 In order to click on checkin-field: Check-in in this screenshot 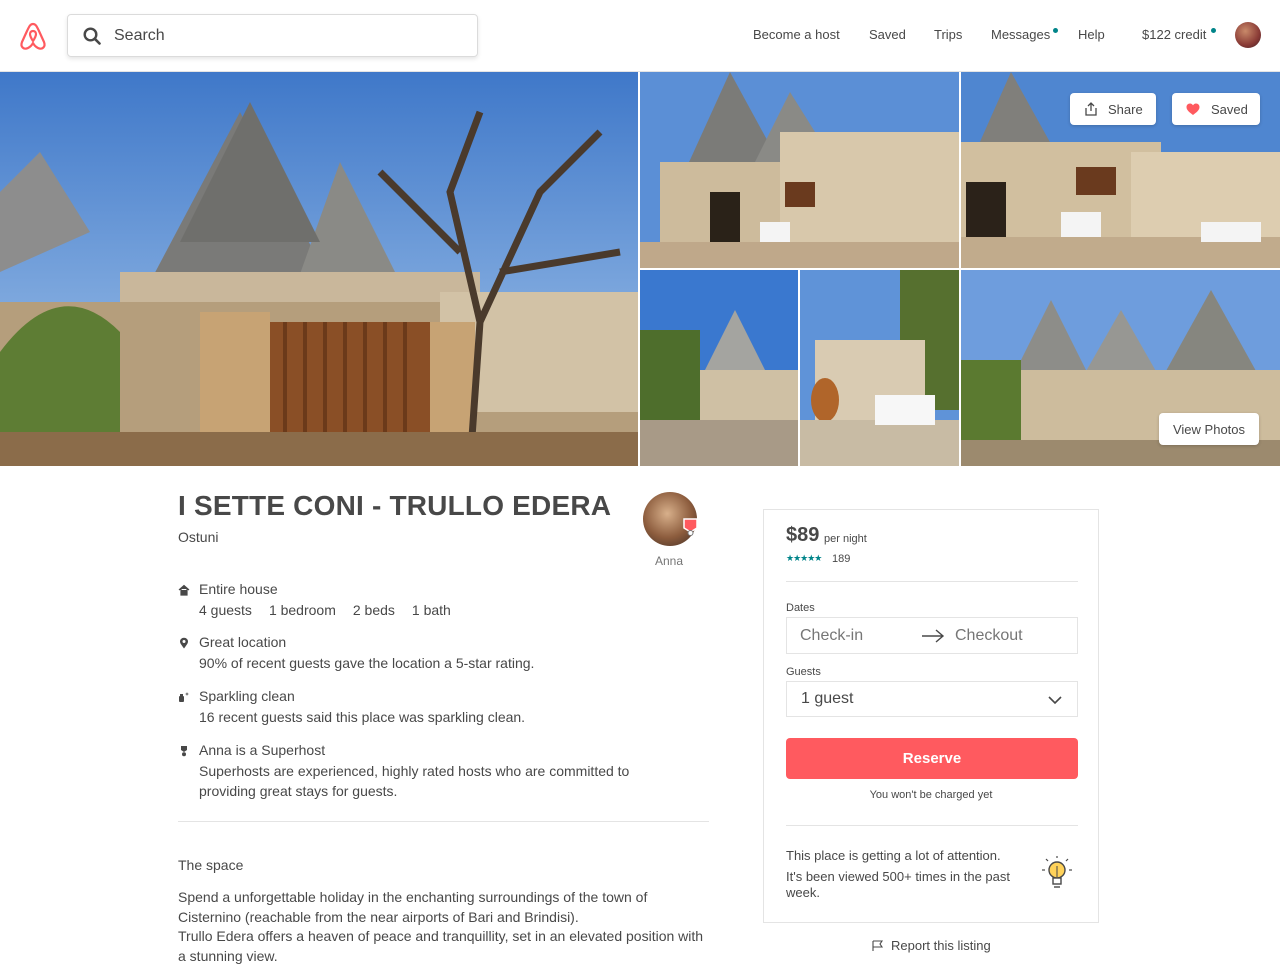, I will do `click(831, 636)`.